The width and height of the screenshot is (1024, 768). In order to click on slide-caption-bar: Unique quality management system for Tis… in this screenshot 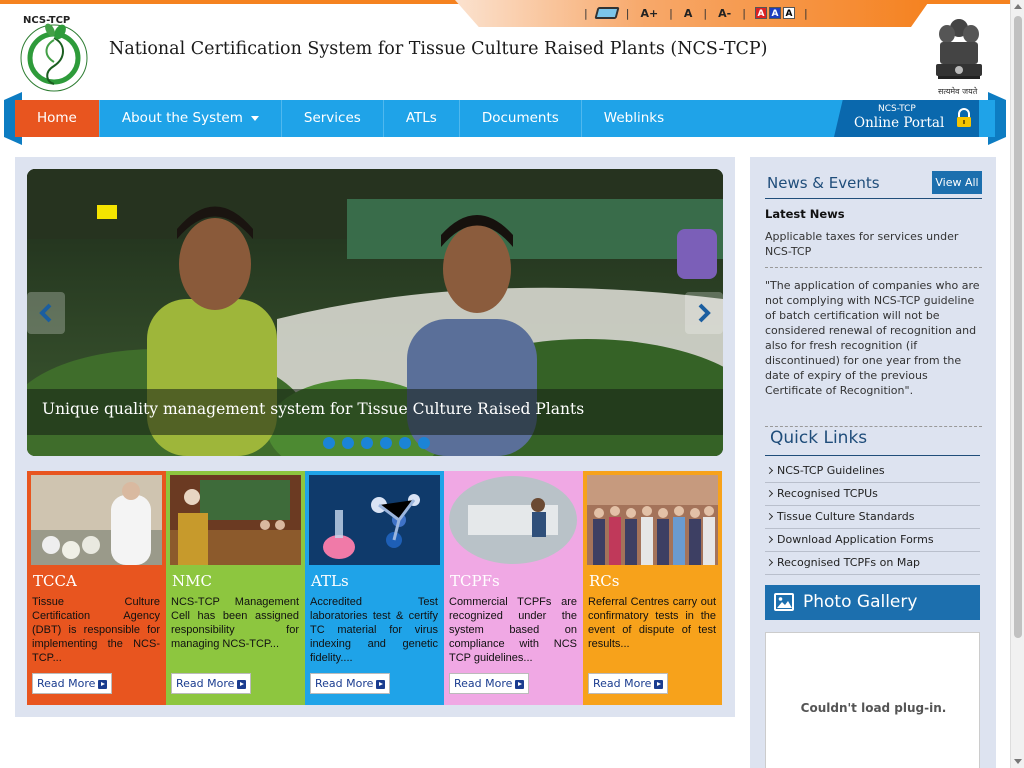, I will do `click(375, 412)`.